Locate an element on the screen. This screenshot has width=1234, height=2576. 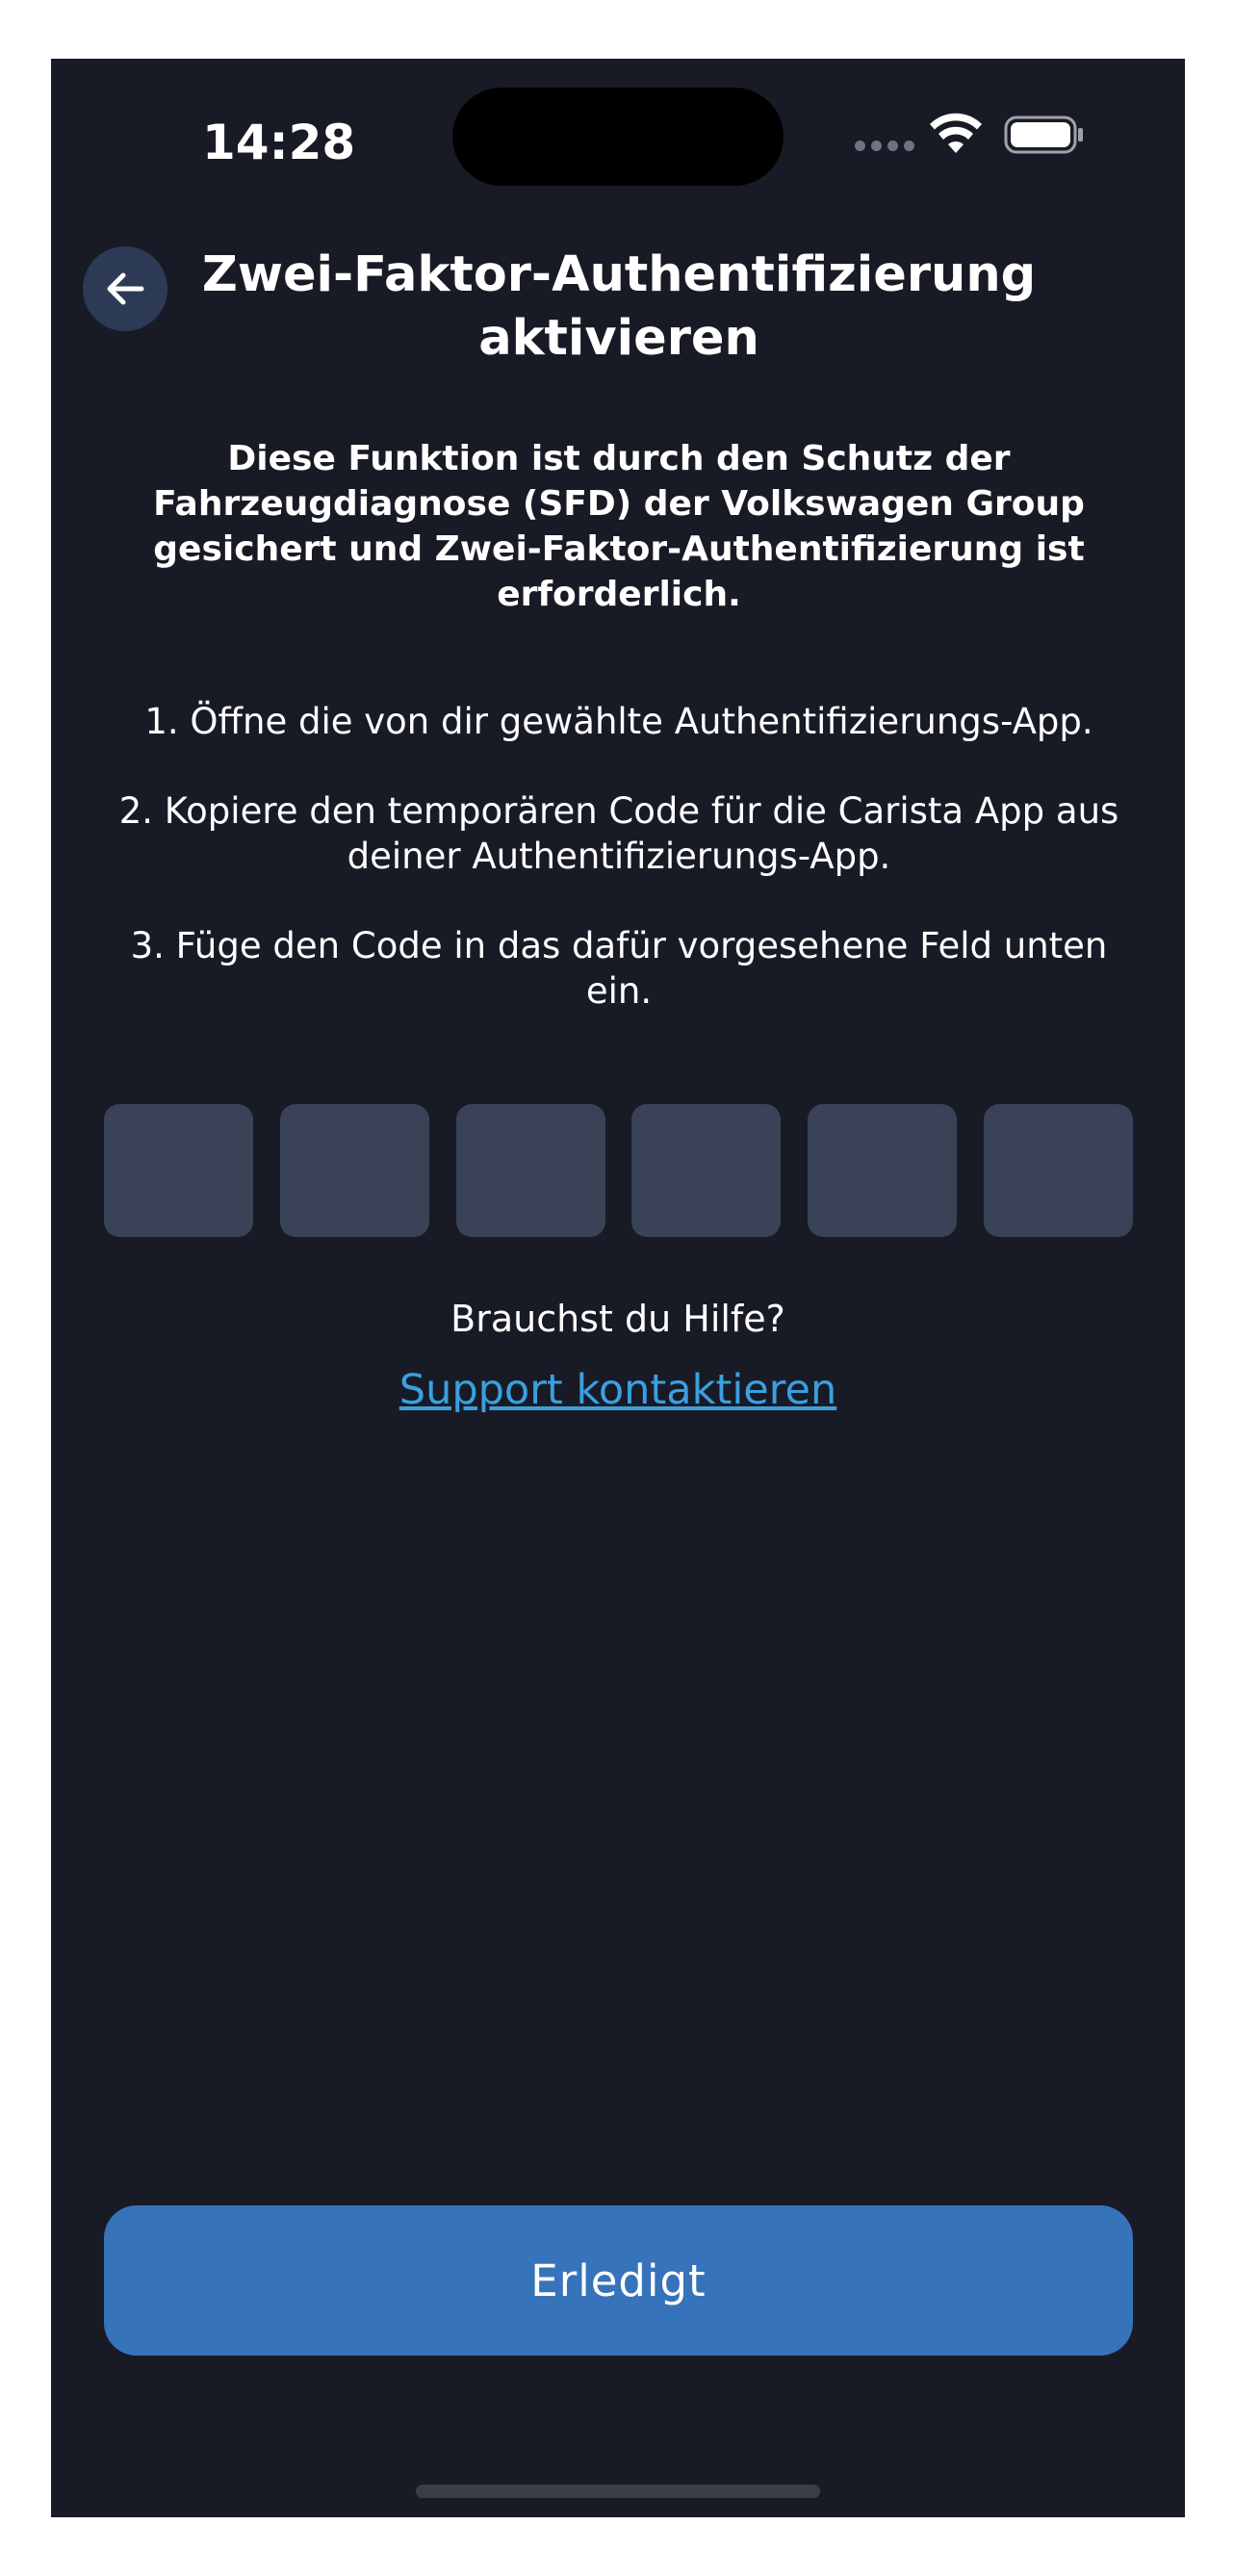
status-time: 14:28 is located at coordinates (279, 143).